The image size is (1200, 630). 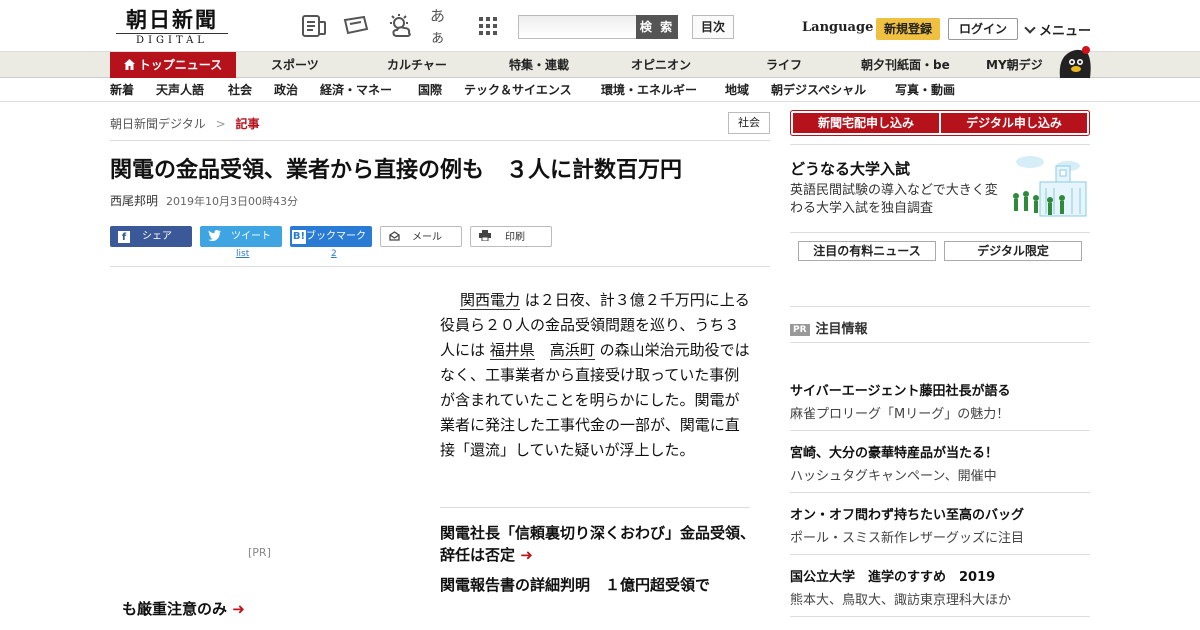 I want to click on nav-my-asadigi: MY朝デジ, so click(x=1014, y=65).